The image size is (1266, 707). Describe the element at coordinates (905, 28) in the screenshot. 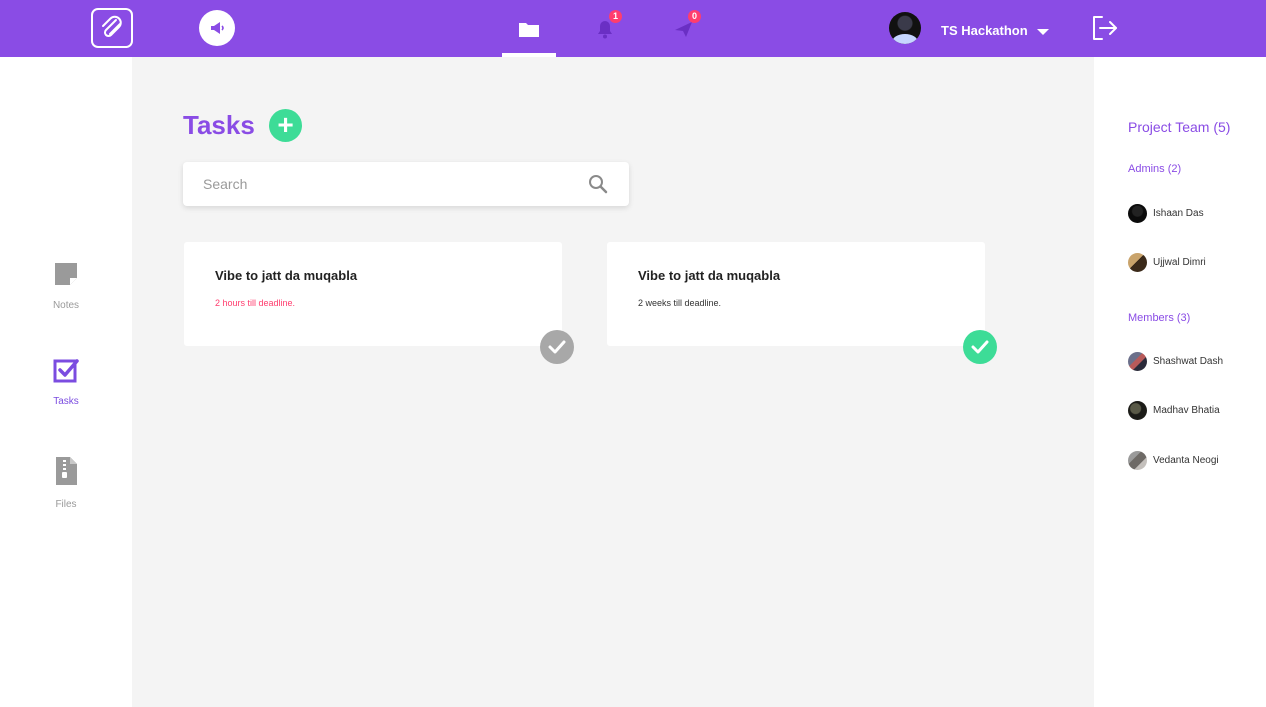

I see `user-avatar` at that location.